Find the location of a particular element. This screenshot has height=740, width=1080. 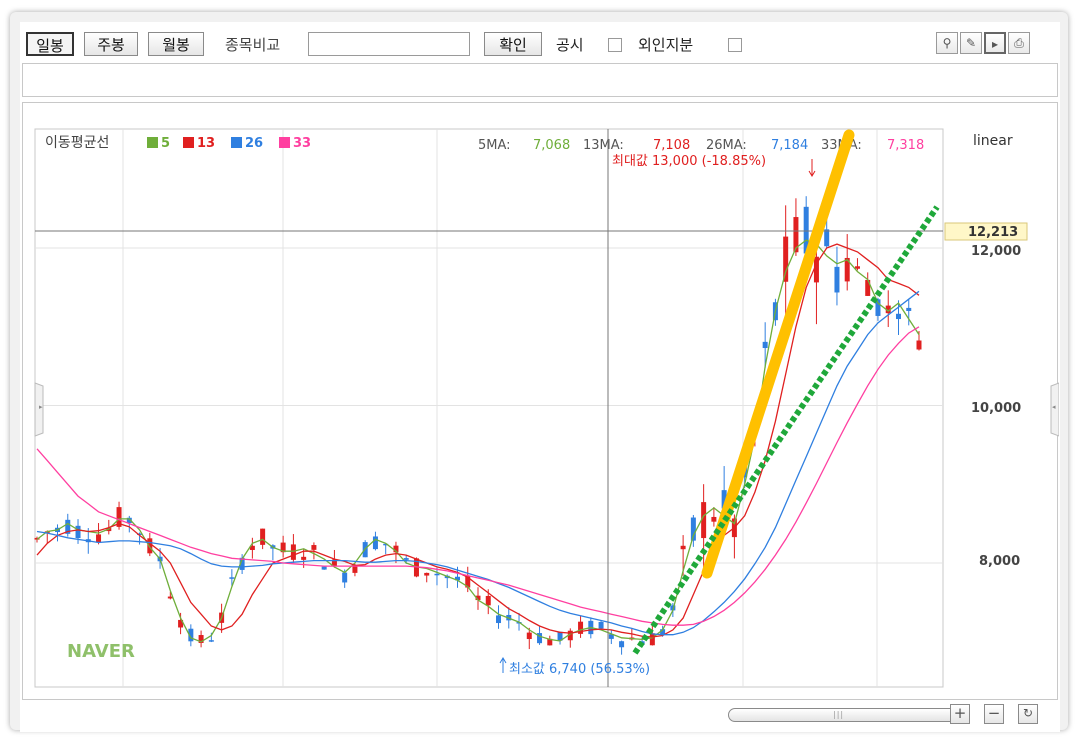

scale-label: linear is located at coordinates (993, 141).